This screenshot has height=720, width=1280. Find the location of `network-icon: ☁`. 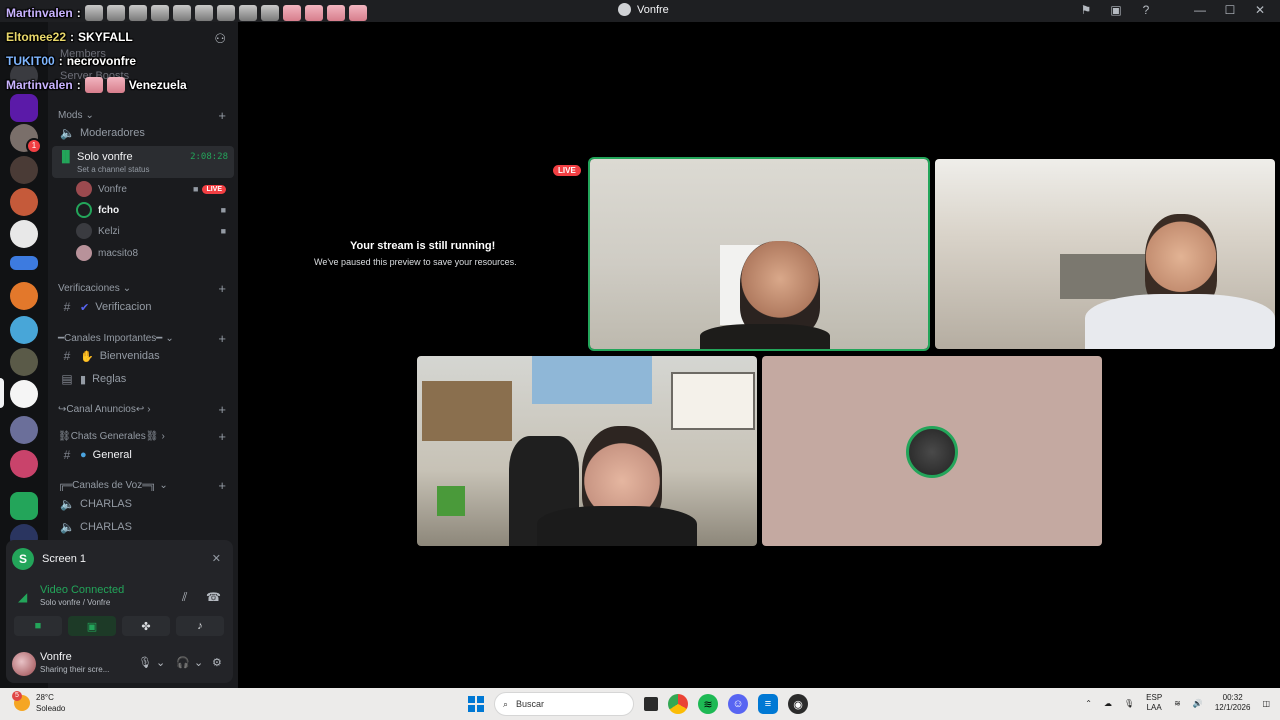

network-icon: ☁ is located at coordinates (1108, 703).